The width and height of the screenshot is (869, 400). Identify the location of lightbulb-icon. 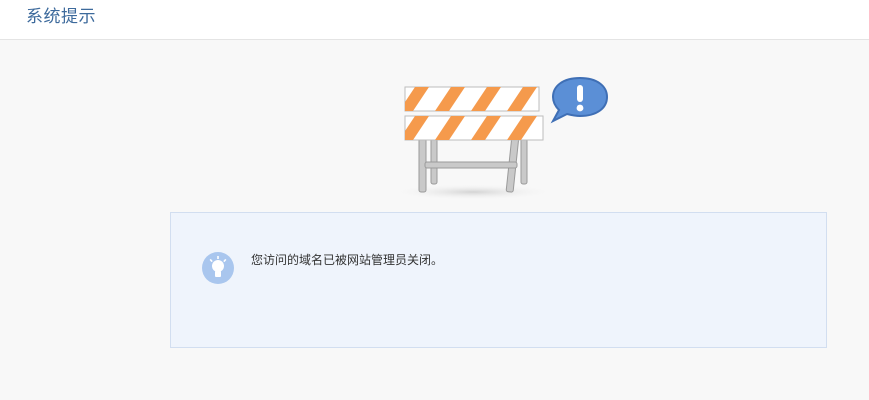
(218, 268).